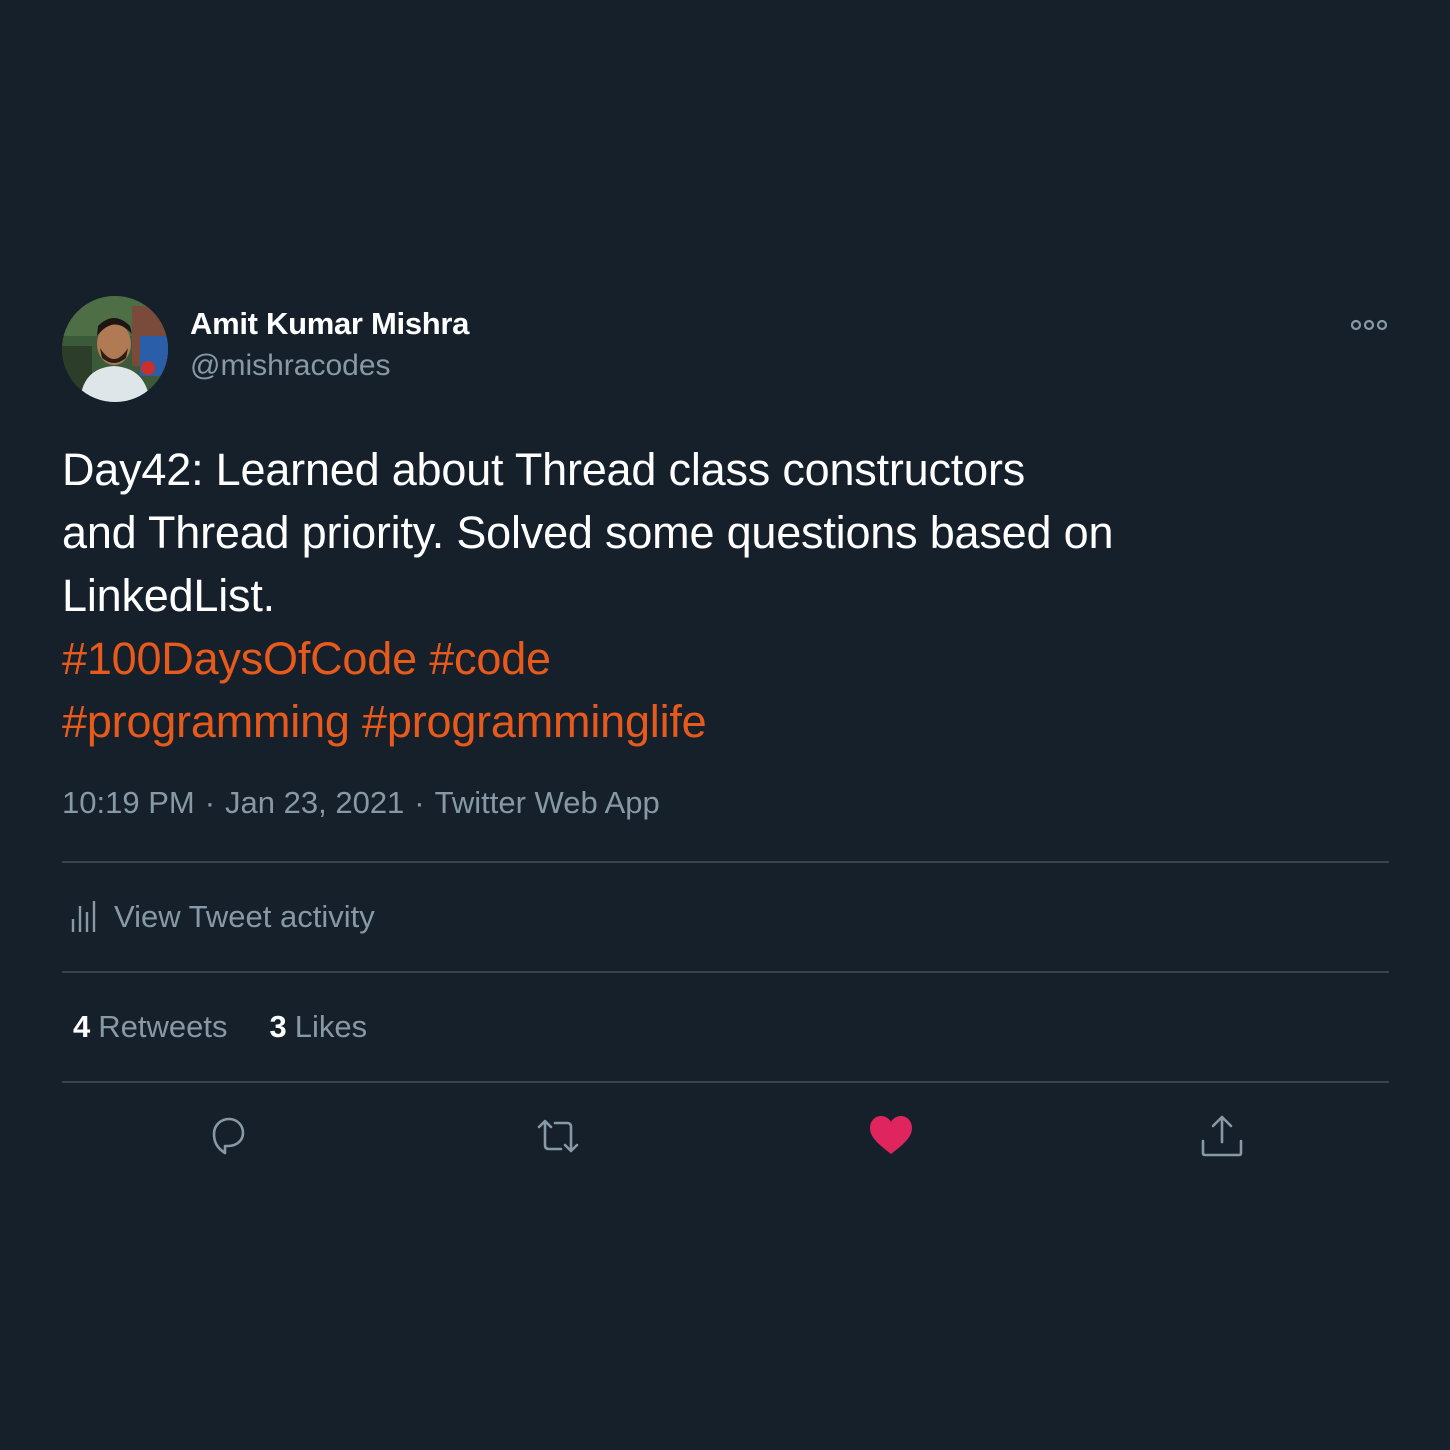 The image size is (1450, 1450). I want to click on likes-label: Likes, so click(331, 1026).